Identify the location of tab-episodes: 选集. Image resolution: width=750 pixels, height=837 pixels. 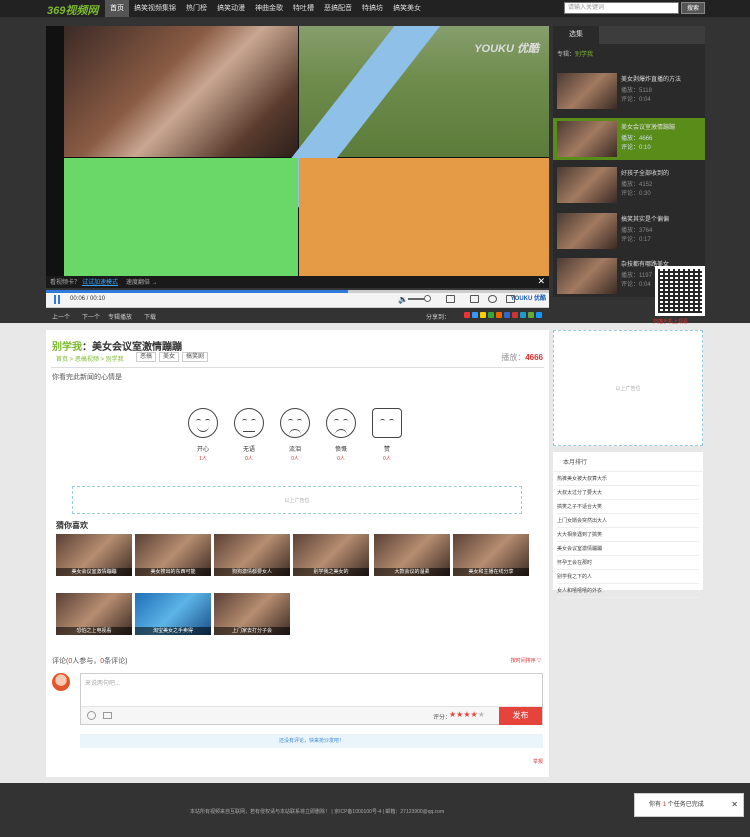
(576, 35).